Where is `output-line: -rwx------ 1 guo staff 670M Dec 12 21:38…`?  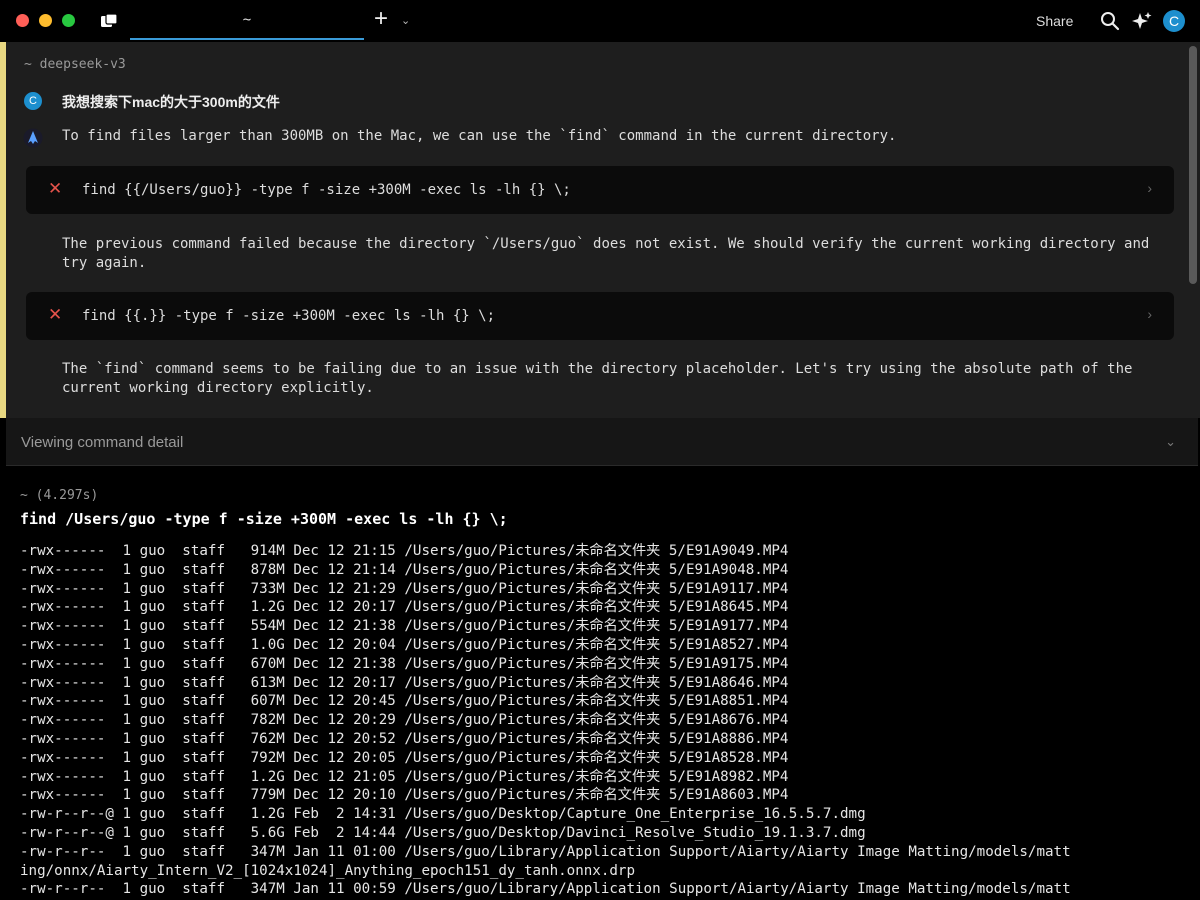 output-line: -rwx------ 1 guo staff 670M Dec 12 21:38… is located at coordinates (404, 663).